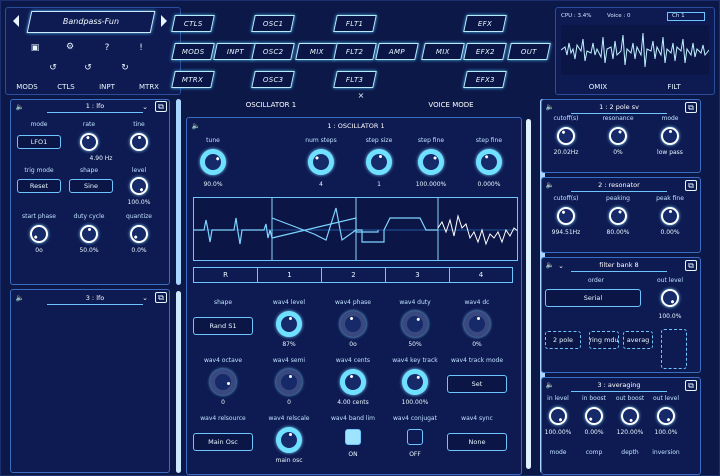 This screenshot has height=476, width=720. What do you see at coordinates (290, 376) in the screenshot?
I see `param-knob-row2-1-indicator` at bounding box center [290, 376].